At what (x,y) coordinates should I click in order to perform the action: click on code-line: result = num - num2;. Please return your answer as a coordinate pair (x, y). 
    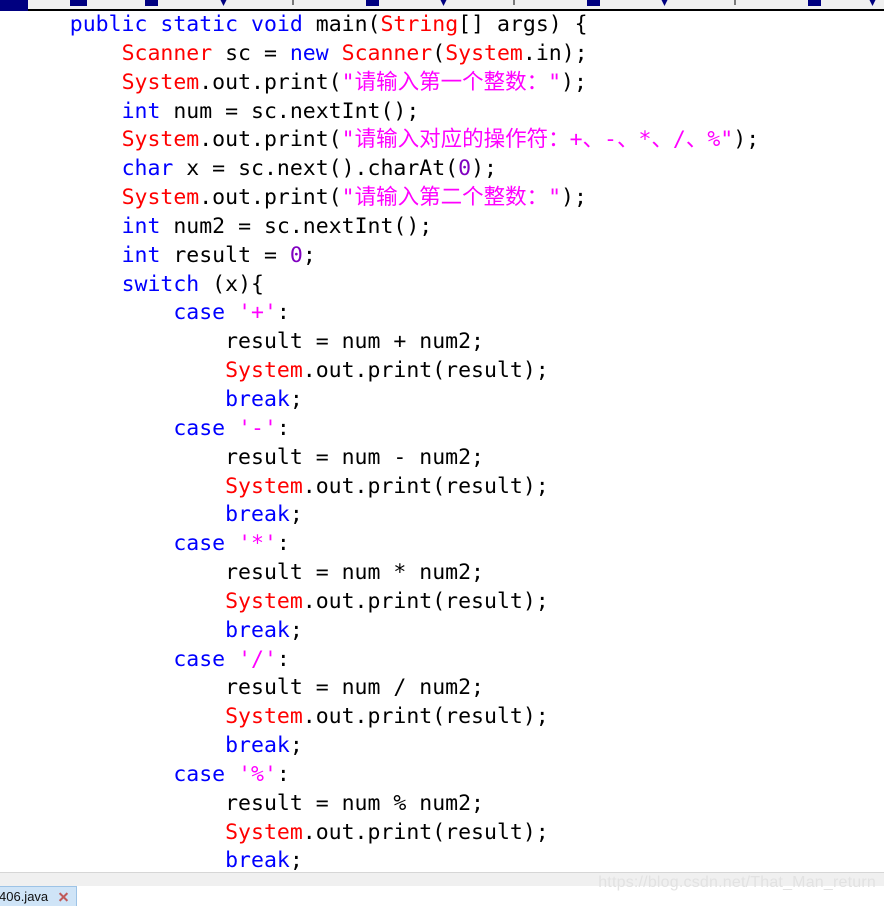
    Looking at the image, I should click on (388, 458).